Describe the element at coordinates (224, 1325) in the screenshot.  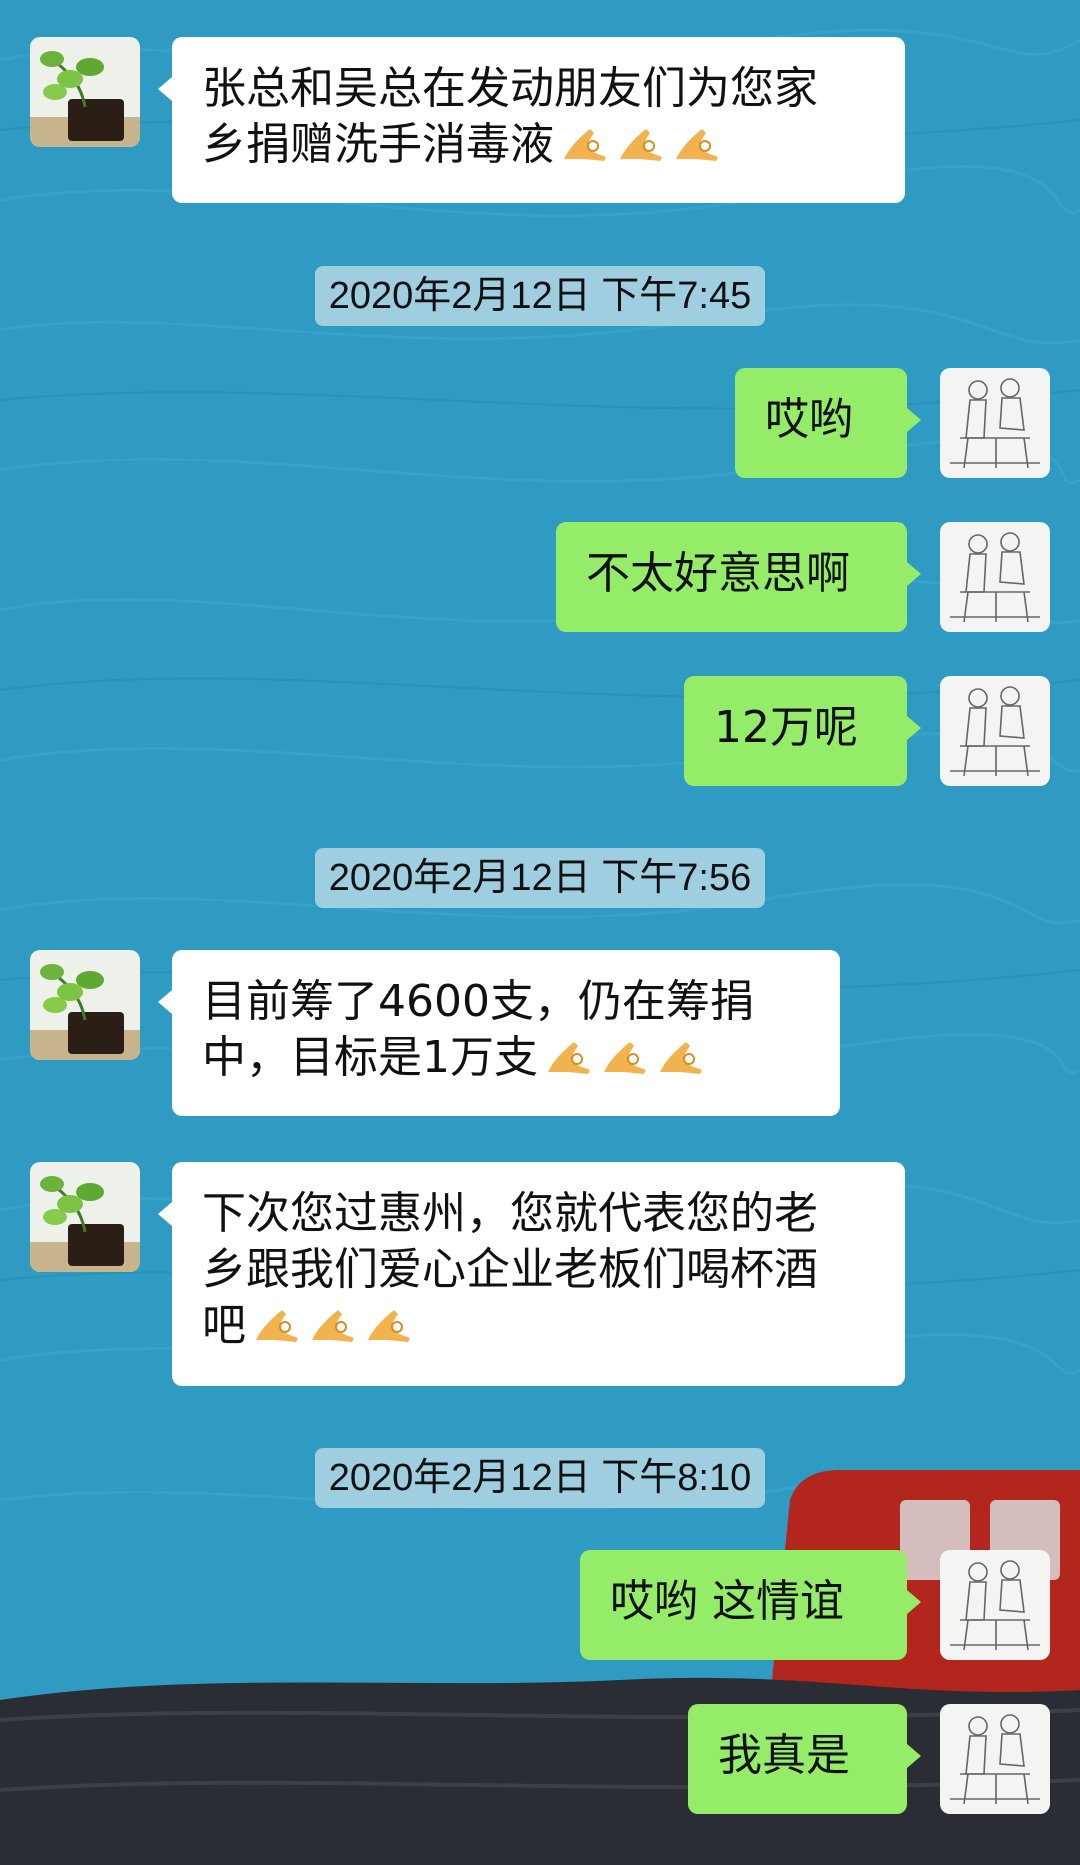
I see `message-text: 吧` at that location.